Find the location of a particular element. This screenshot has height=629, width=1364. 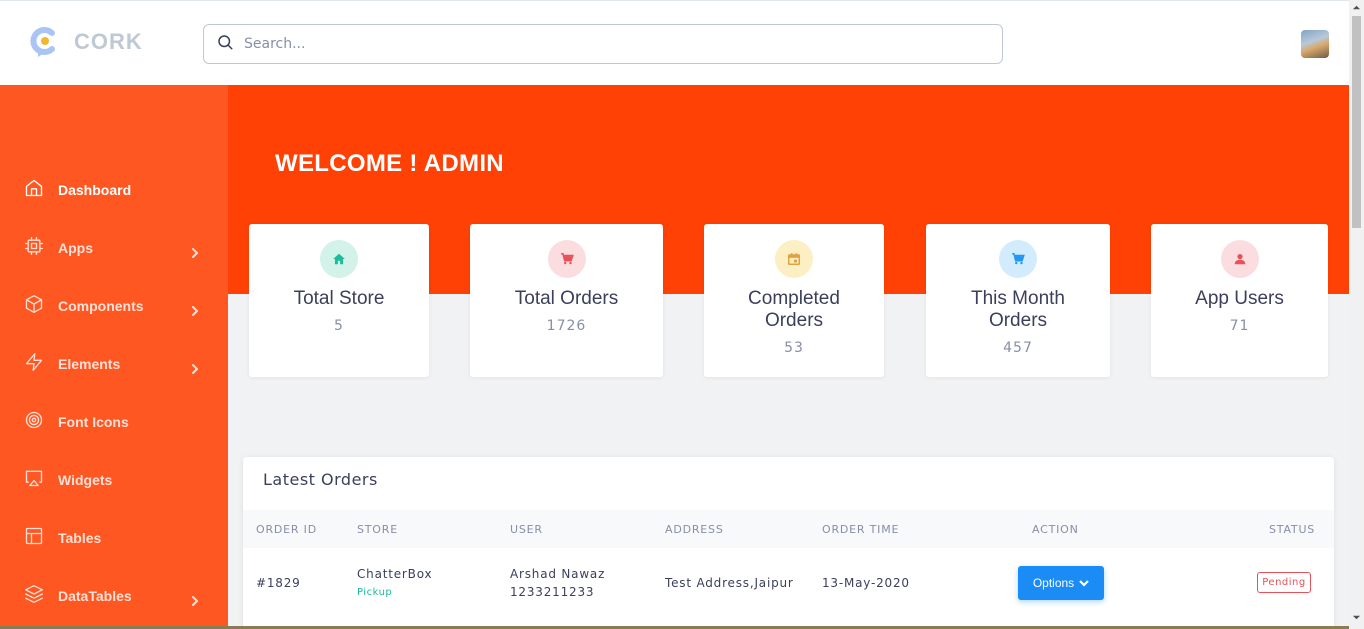

sidebar-item-elements: Elements is located at coordinates (114, 364).